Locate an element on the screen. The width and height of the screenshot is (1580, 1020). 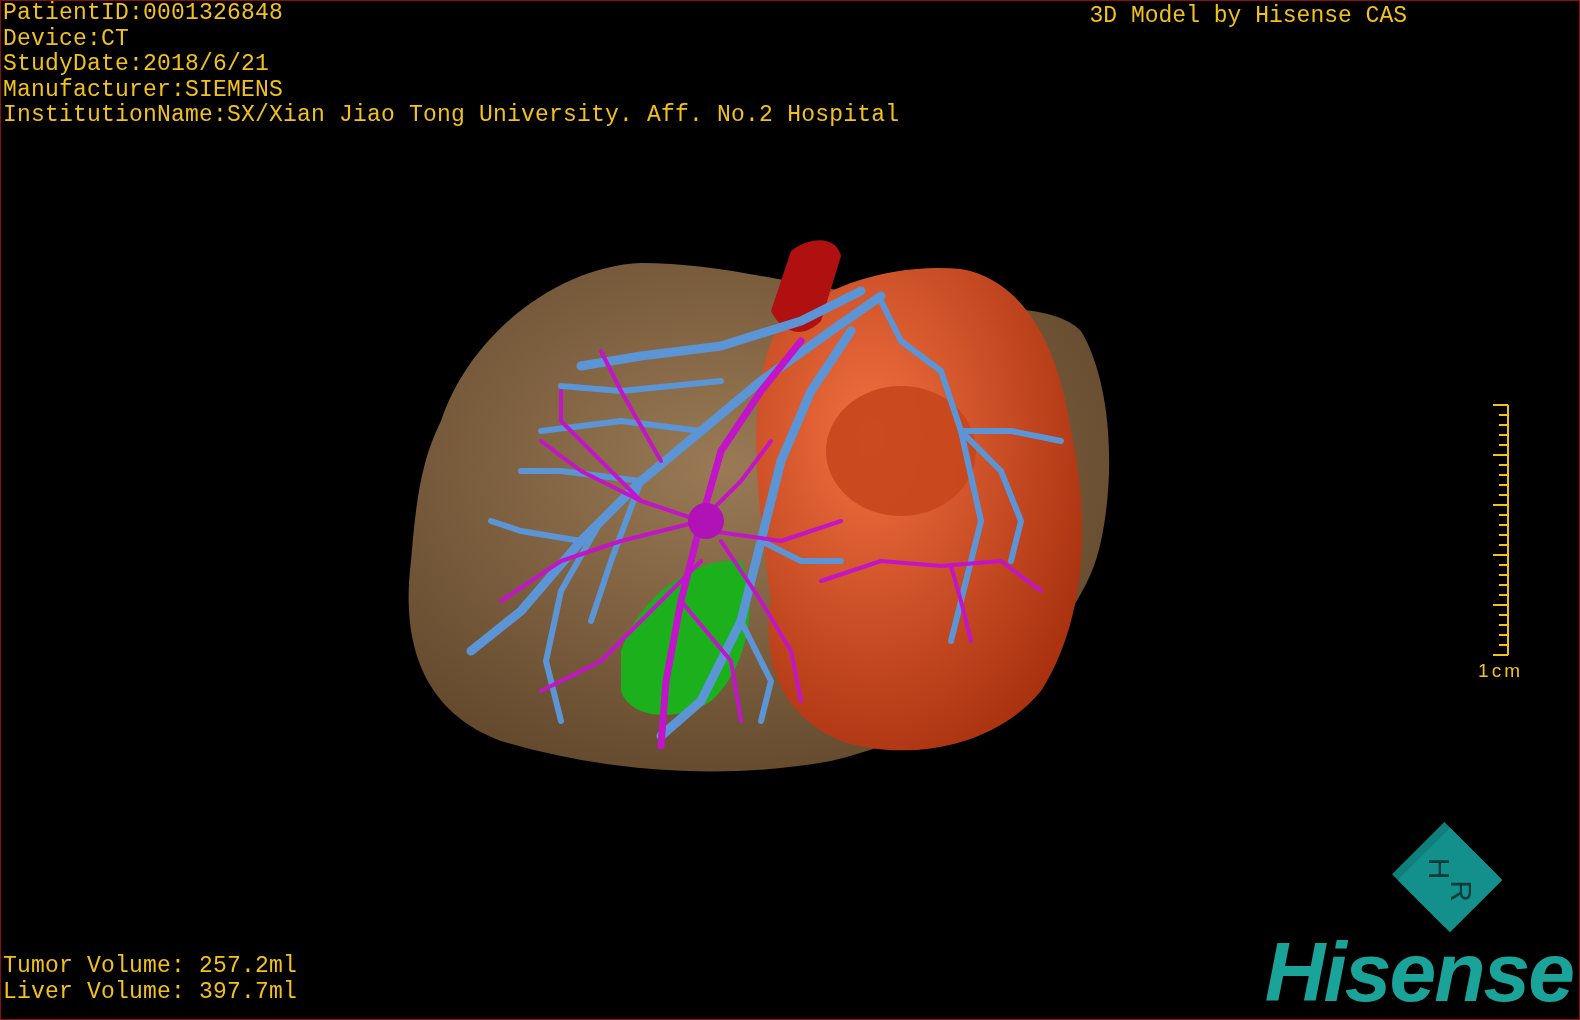
volume-text: Liver Volume: 397.7ml is located at coordinates (150, 992).